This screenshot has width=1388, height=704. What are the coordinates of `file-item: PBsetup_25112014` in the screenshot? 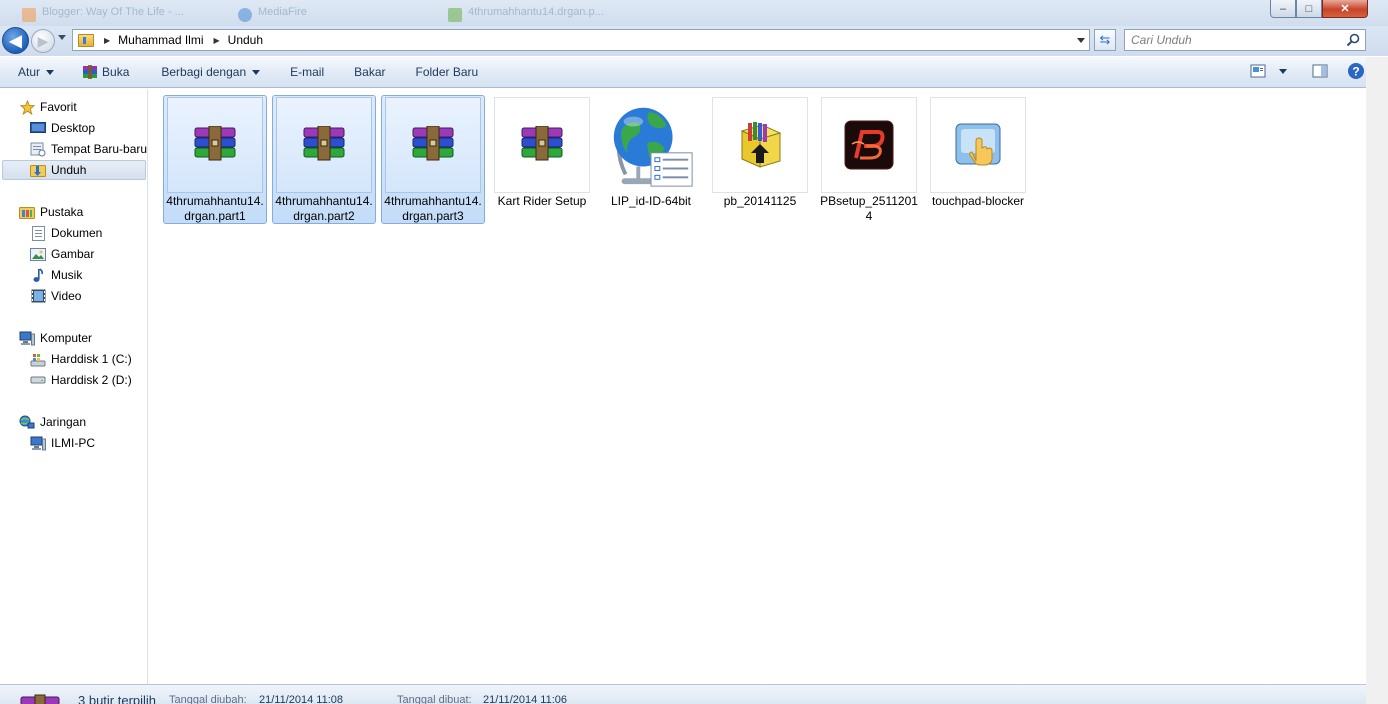 It's located at (869, 159).